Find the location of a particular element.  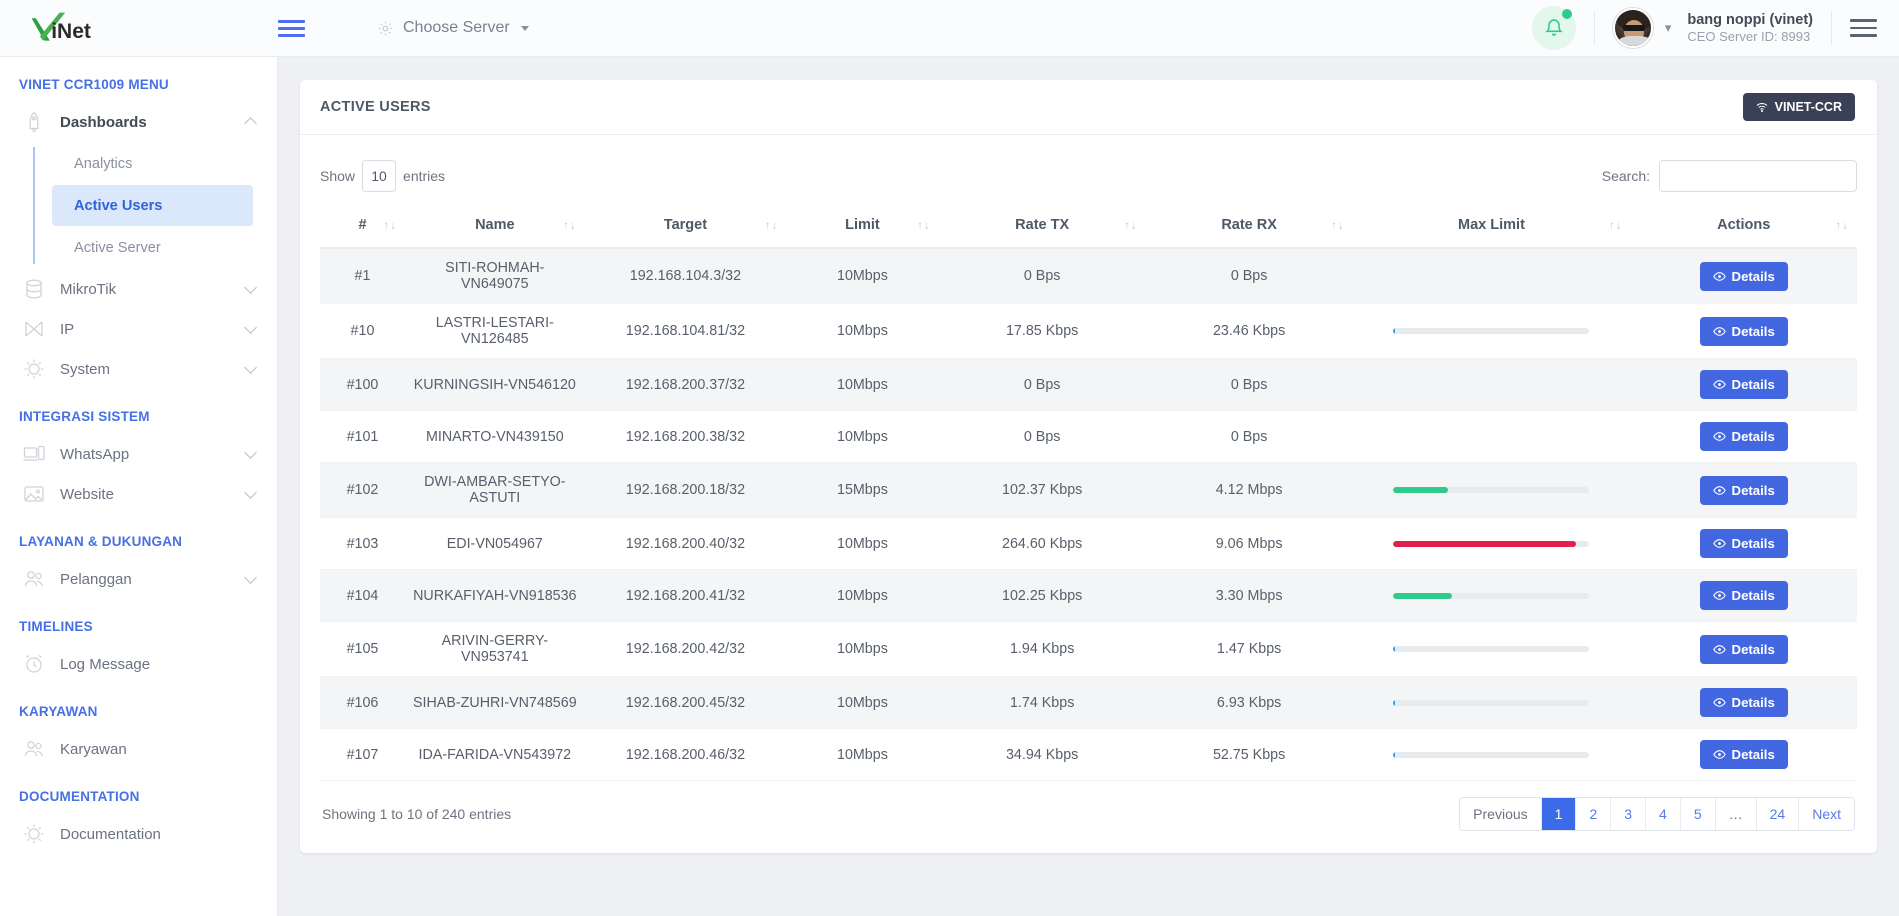

page-length-input is located at coordinates (379, 176).